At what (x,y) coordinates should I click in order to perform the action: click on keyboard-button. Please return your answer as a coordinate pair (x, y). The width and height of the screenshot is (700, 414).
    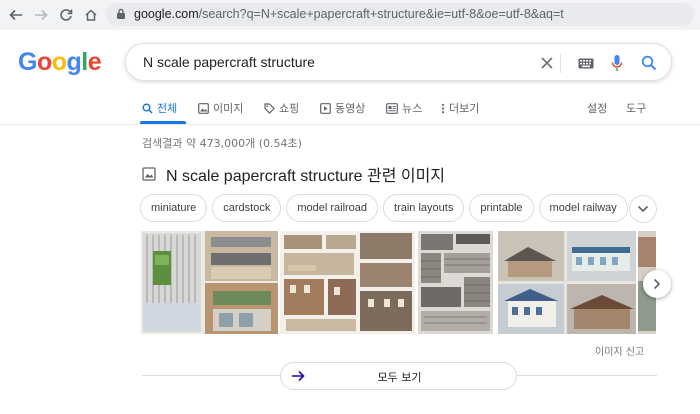
    Looking at the image, I should click on (586, 63).